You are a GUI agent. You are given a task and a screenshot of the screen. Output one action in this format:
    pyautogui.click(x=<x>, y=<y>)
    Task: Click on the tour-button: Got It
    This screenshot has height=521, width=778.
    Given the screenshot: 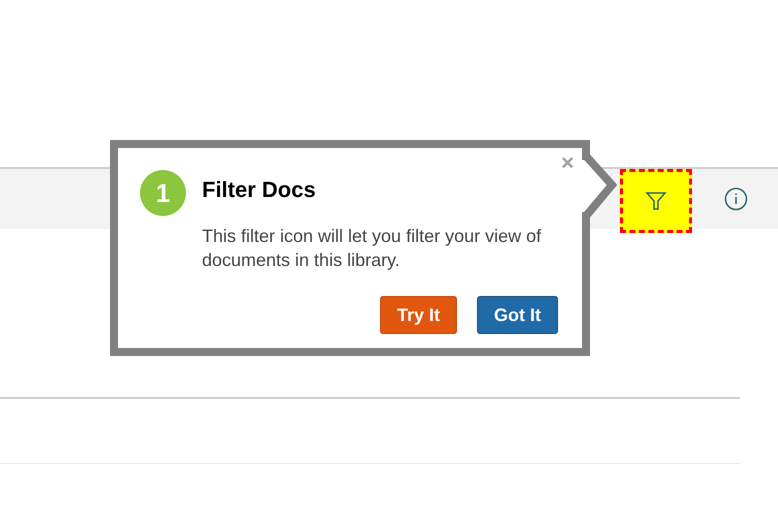 What is the action you would take?
    pyautogui.click(x=517, y=315)
    